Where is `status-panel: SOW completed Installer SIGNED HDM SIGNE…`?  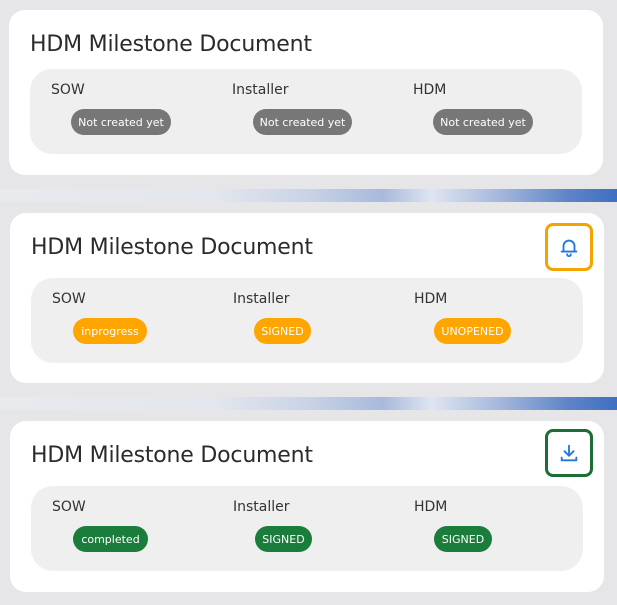
status-panel: SOW completed Installer SIGNED HDM SIGNE… is located at coordinates (307, 528).